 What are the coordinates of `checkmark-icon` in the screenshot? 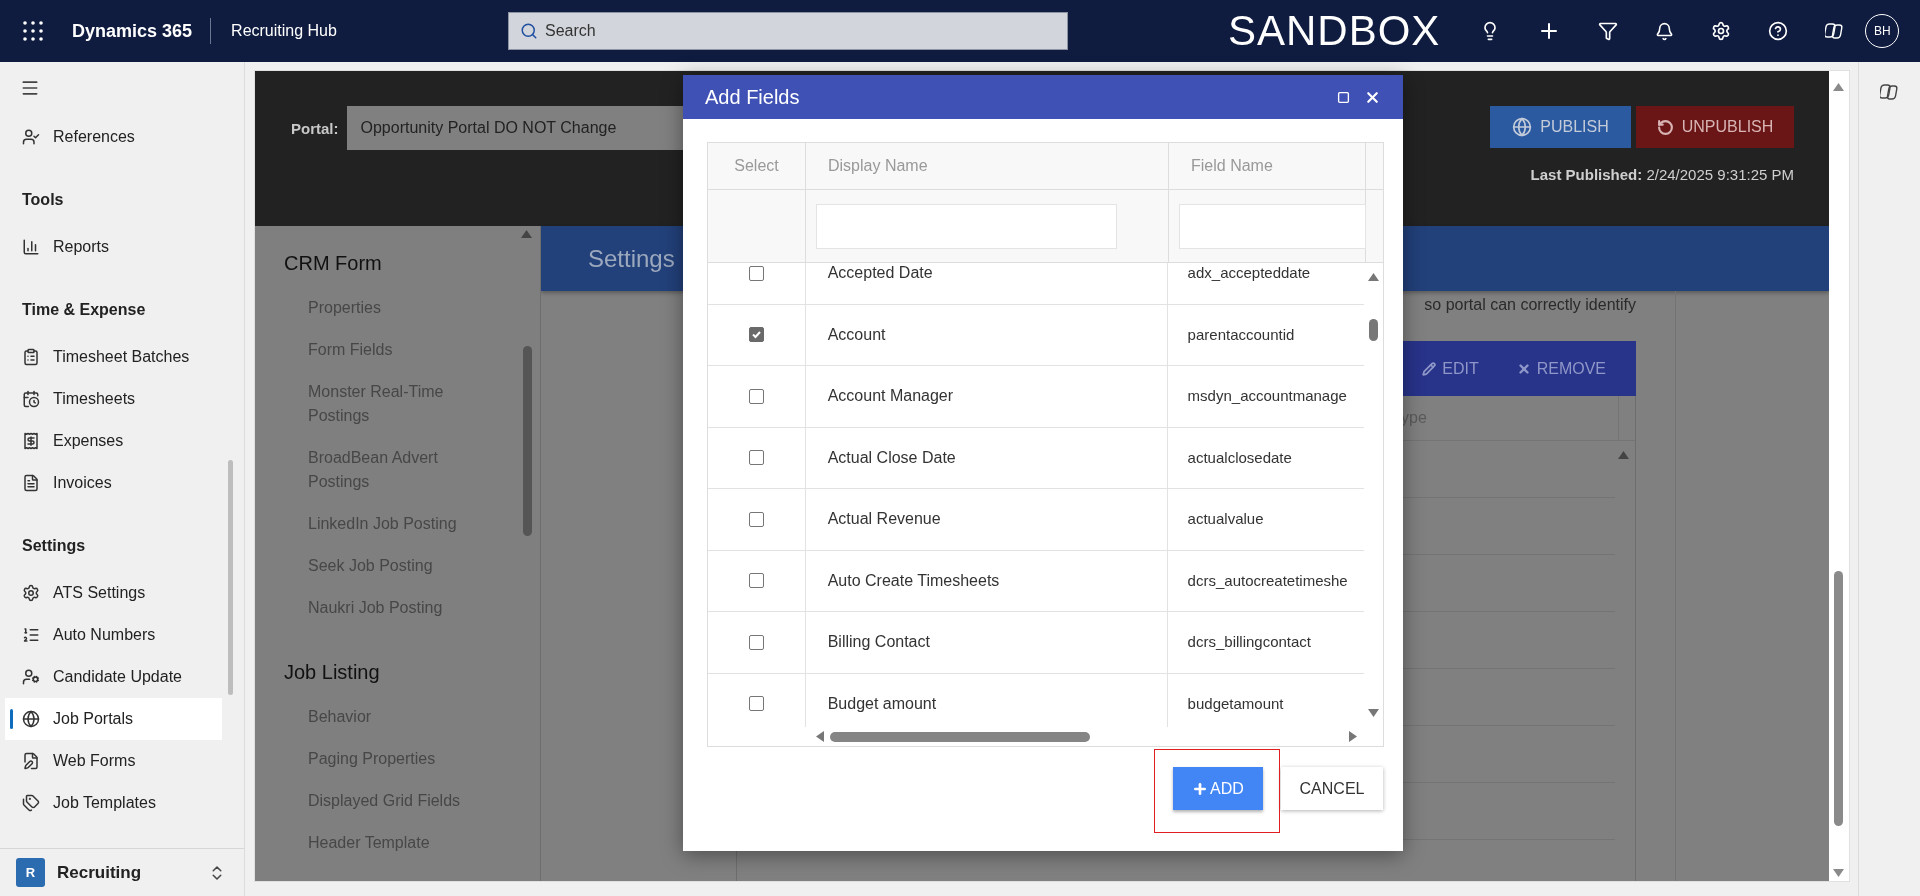 It's located at (756, 335).